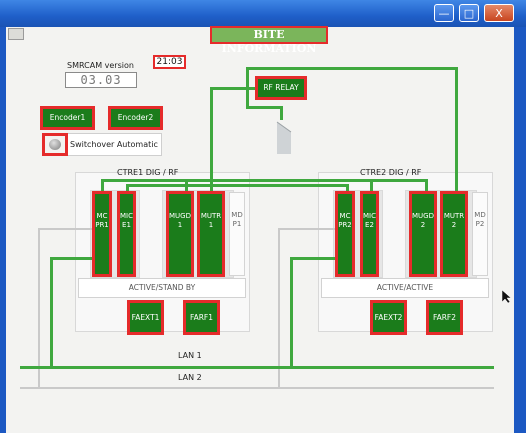 Image resolution: width=526 pixels, height=433 pixels. I want to click on farf2-button: FARF2, so click(444, 317).